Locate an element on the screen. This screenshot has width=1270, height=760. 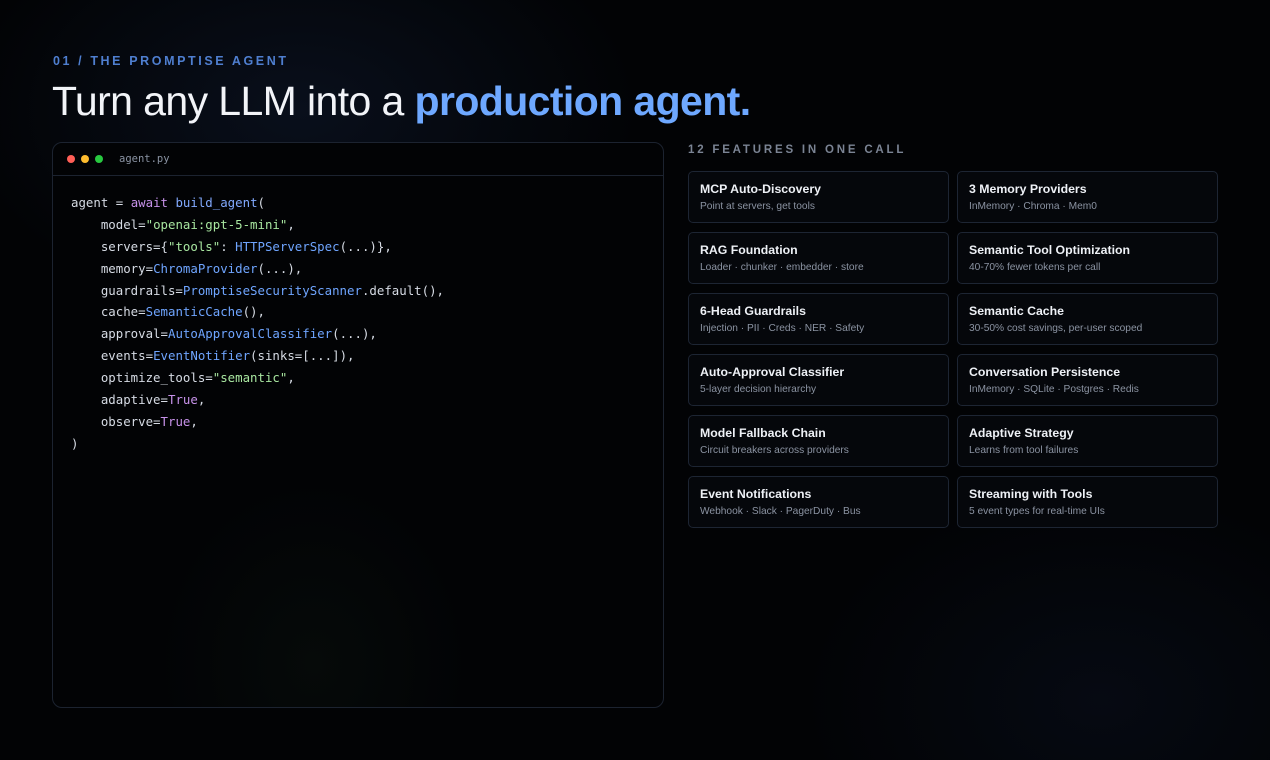
code-token: events= is located at coordinates (112, 356).